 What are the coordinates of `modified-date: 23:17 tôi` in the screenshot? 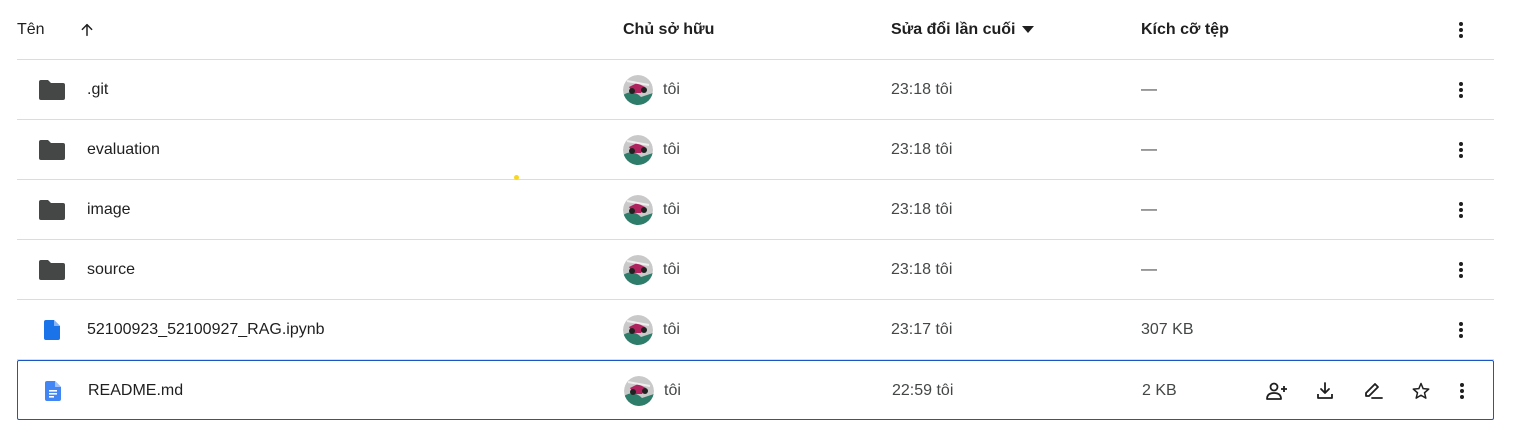 It's located at (922, 329).